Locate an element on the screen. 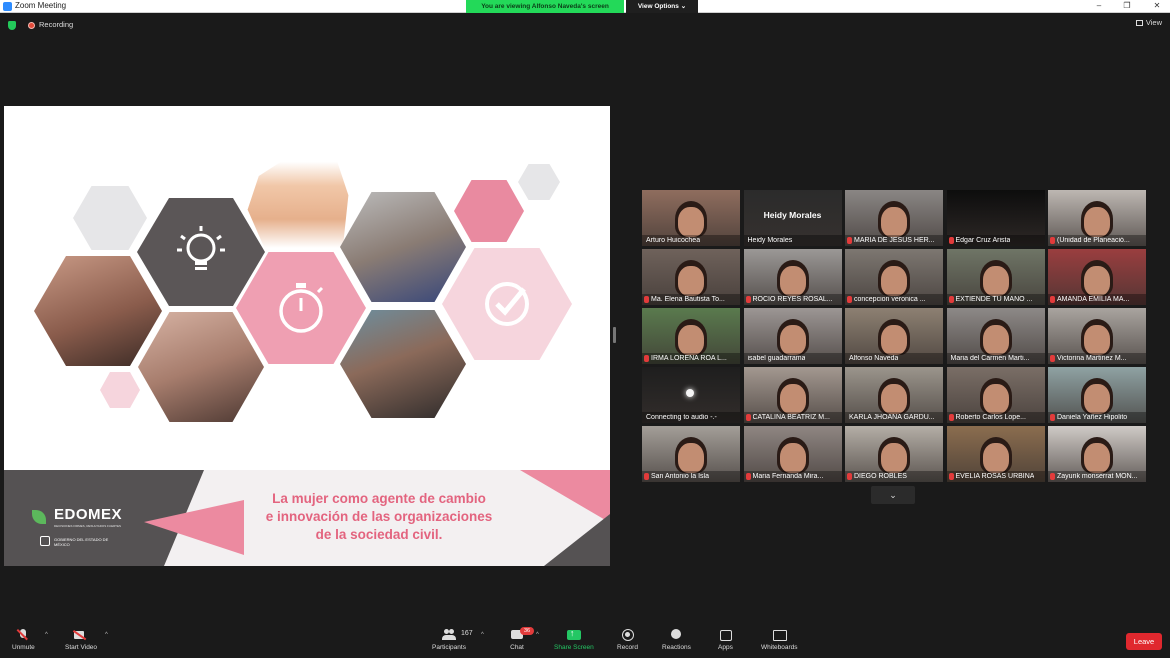  participant-tile: Alfonso Naveda is located at coordinates (894, 336).